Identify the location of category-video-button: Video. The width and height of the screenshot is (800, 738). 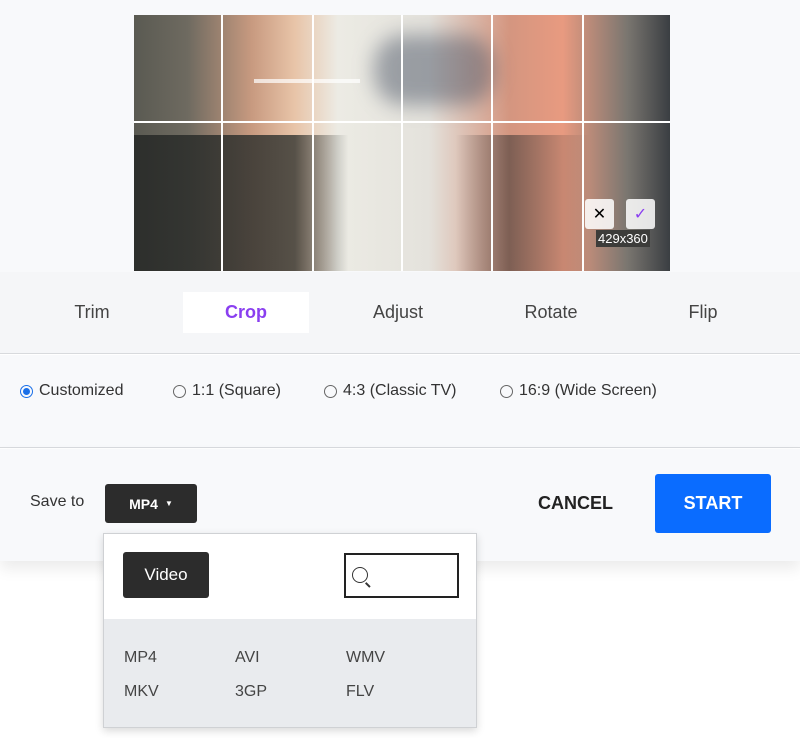
(166, 575).